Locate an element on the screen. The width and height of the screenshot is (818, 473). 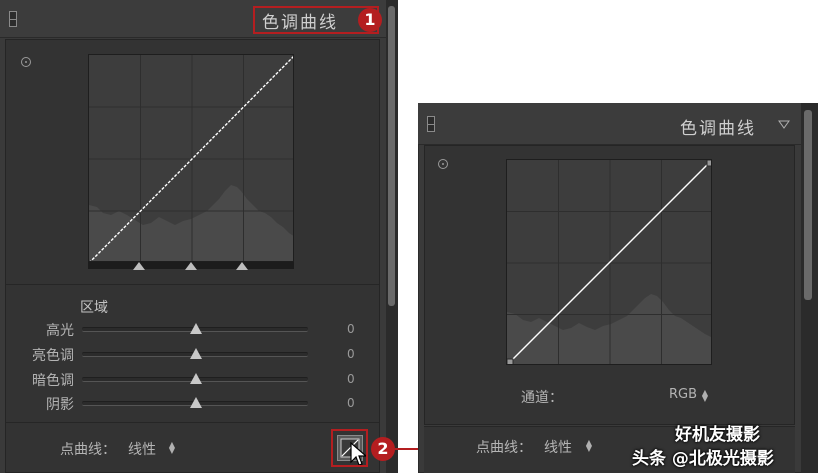
slider-label-highlights: 高光 is located at coordinates (60, 331).